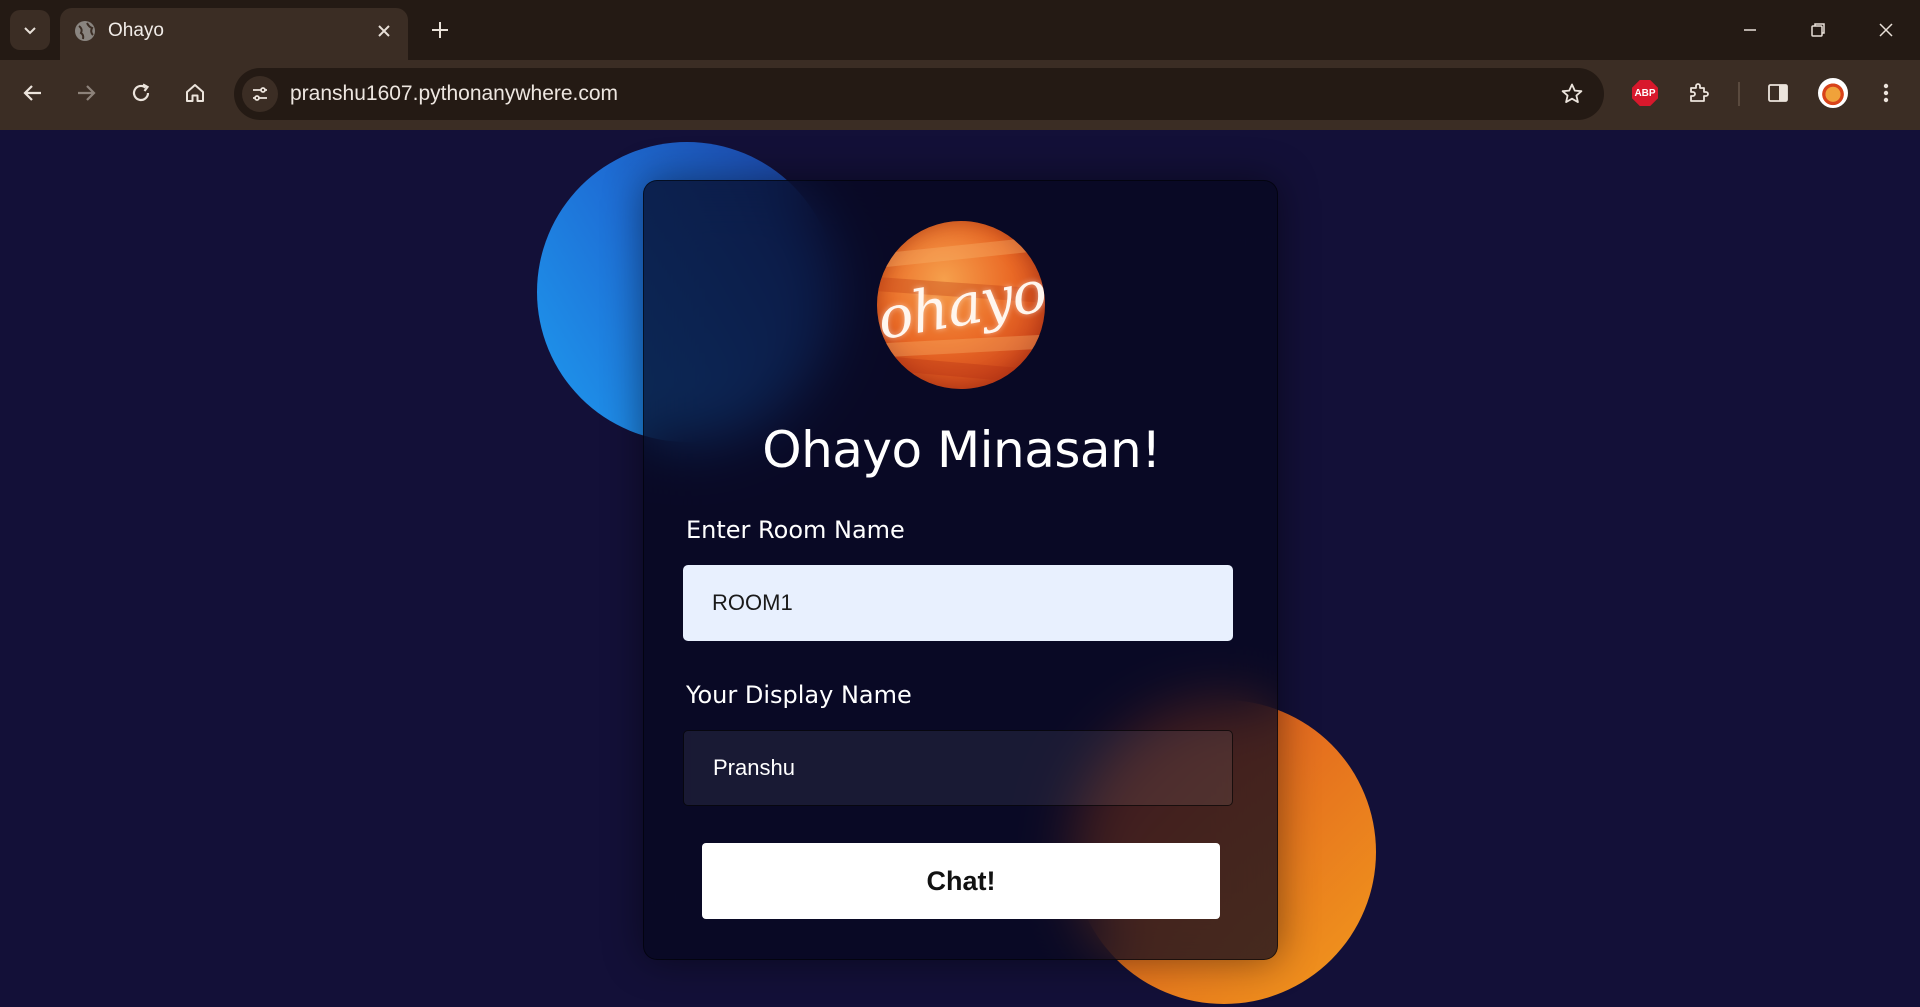  I want to click on star-icon, so click(1572, 93).